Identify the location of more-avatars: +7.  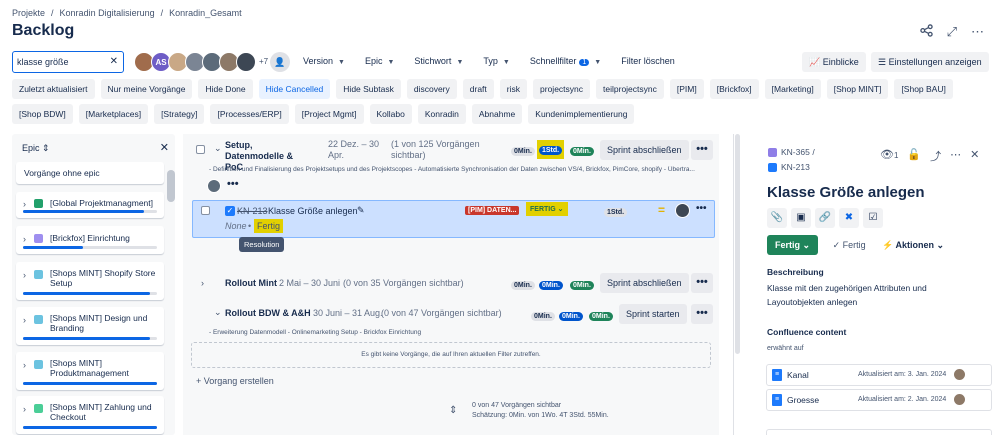
(263, 62).